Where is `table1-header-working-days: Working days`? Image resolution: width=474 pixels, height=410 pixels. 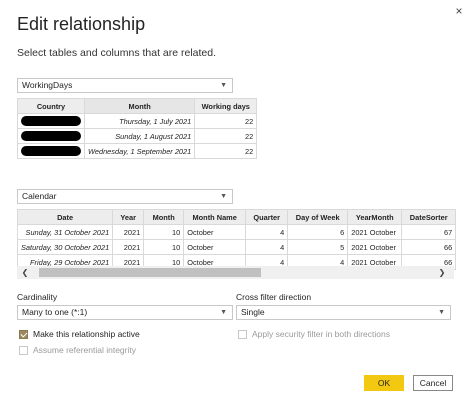 table1-header-working-days: Working days is located at coordinates (226, 106).